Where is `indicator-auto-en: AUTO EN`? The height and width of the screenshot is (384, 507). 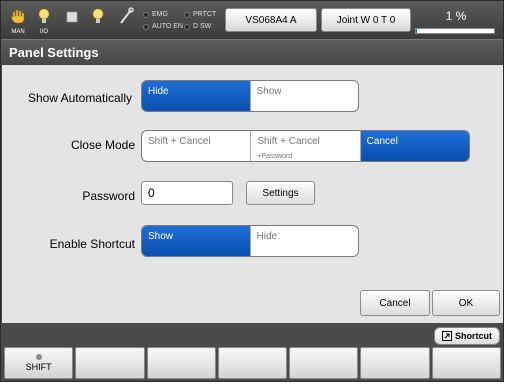 indicator-auto-en: AUTO EN is located at coordinates (163, 26).